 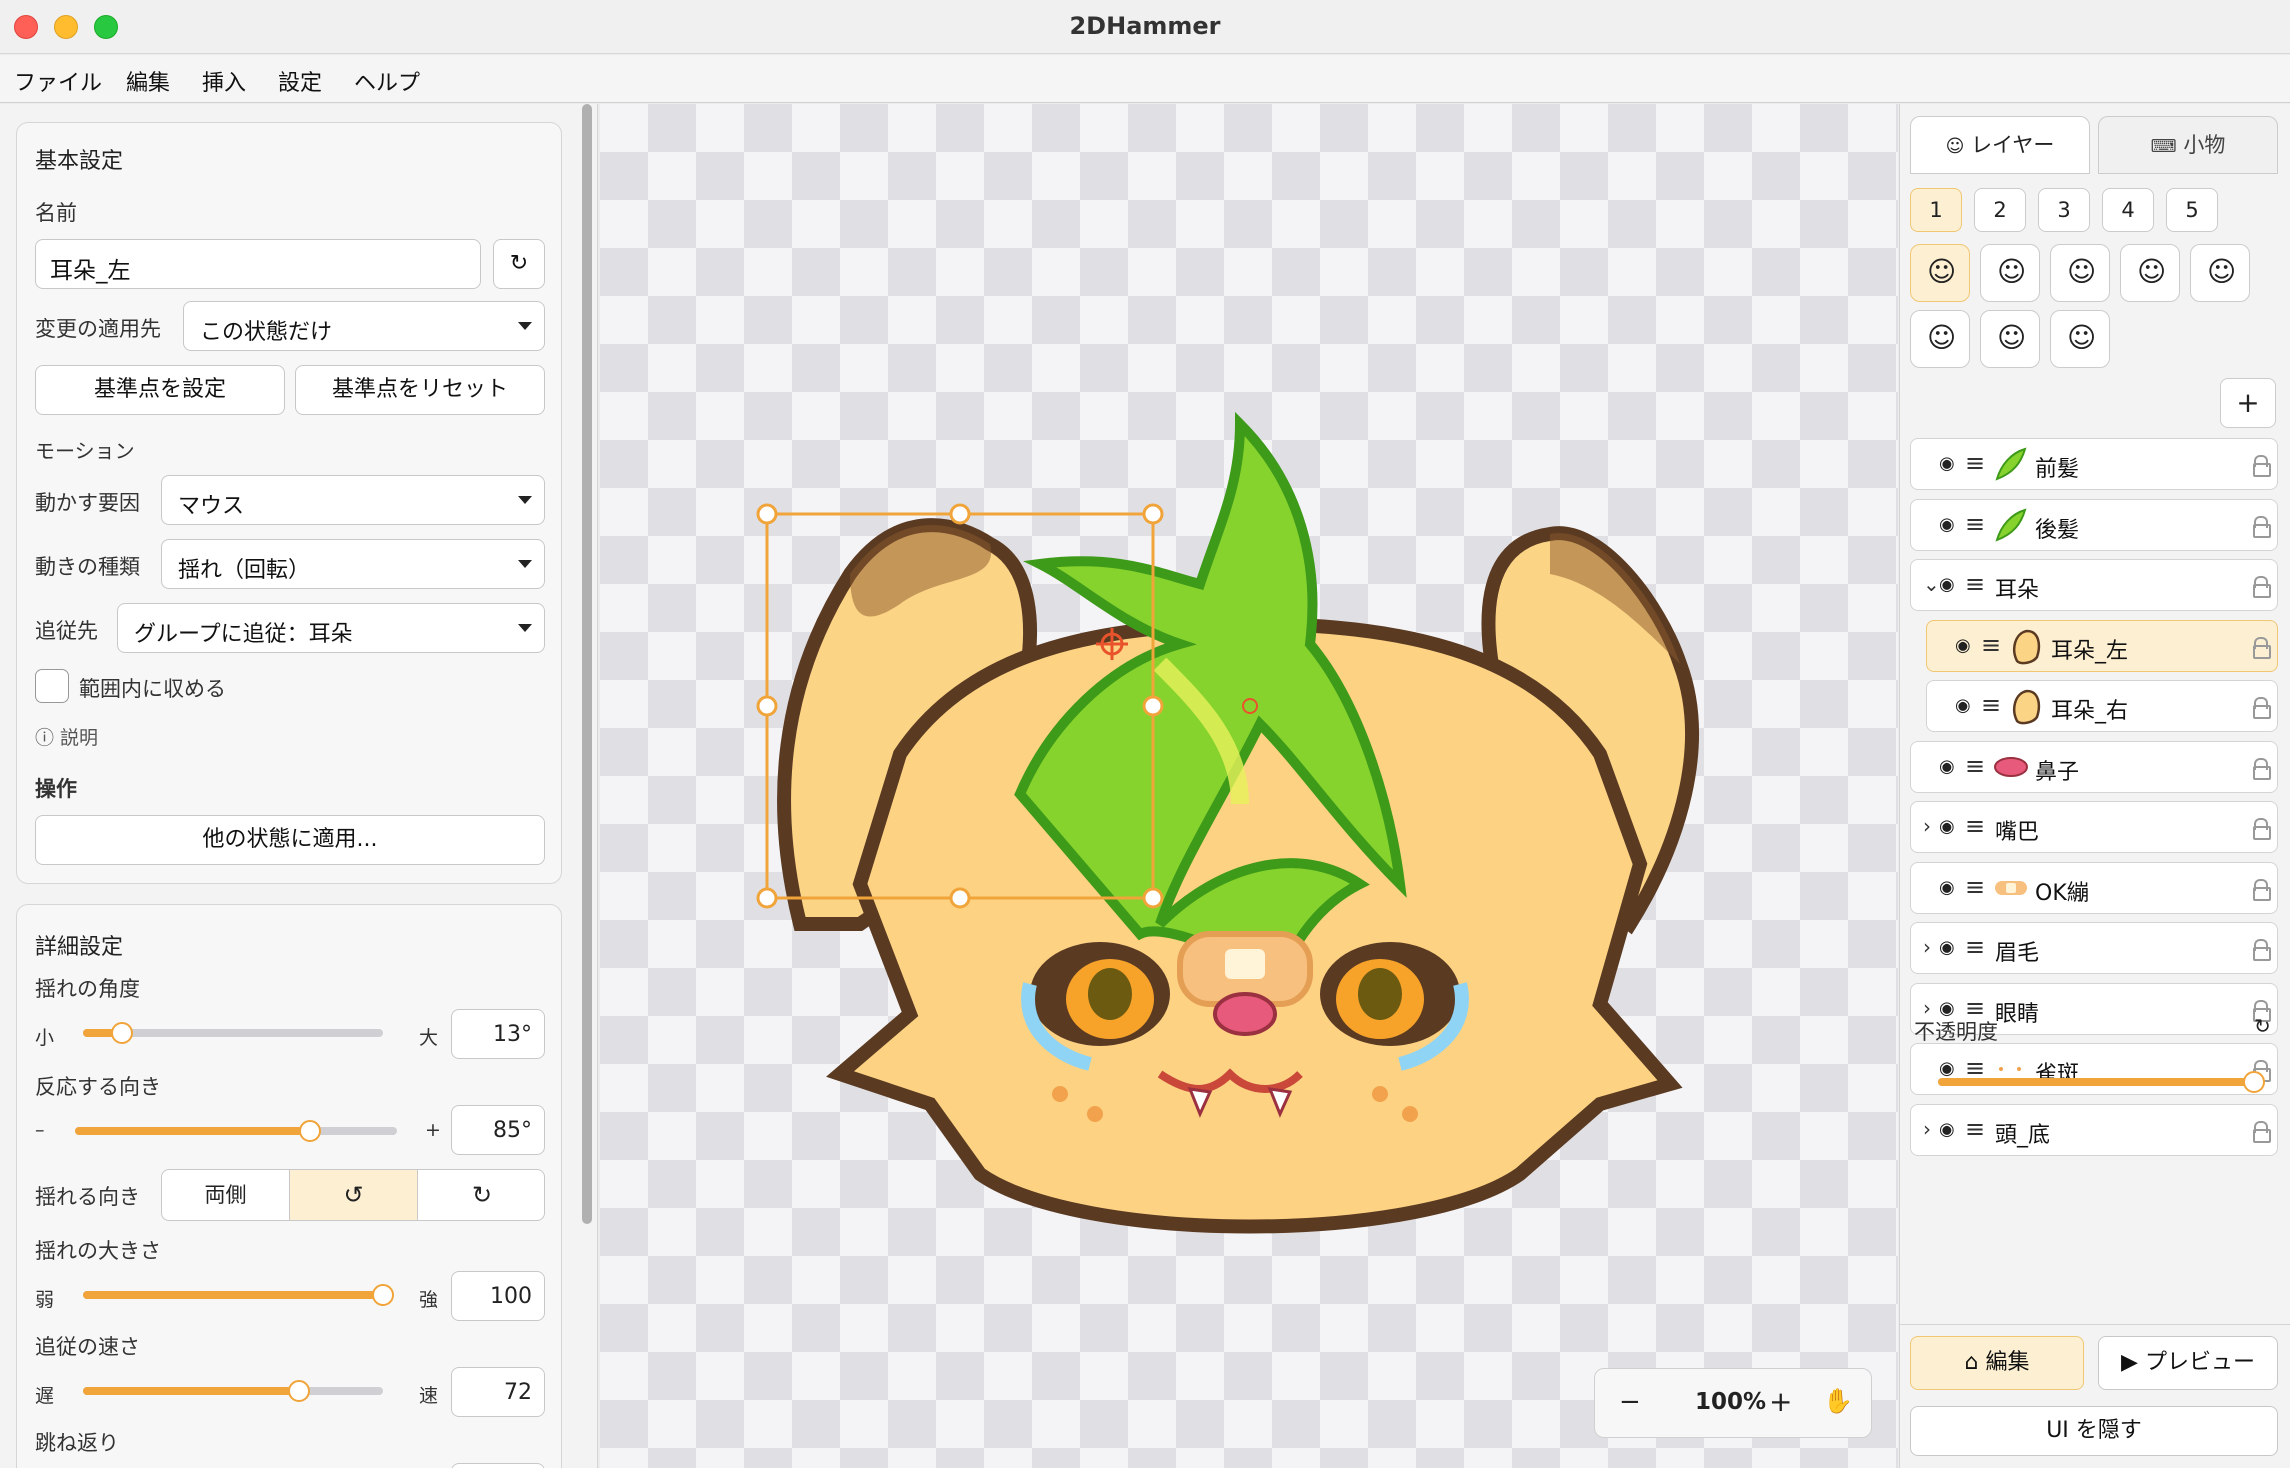 I want to click on state-button-3: 3, so click(x=2064, y=210).